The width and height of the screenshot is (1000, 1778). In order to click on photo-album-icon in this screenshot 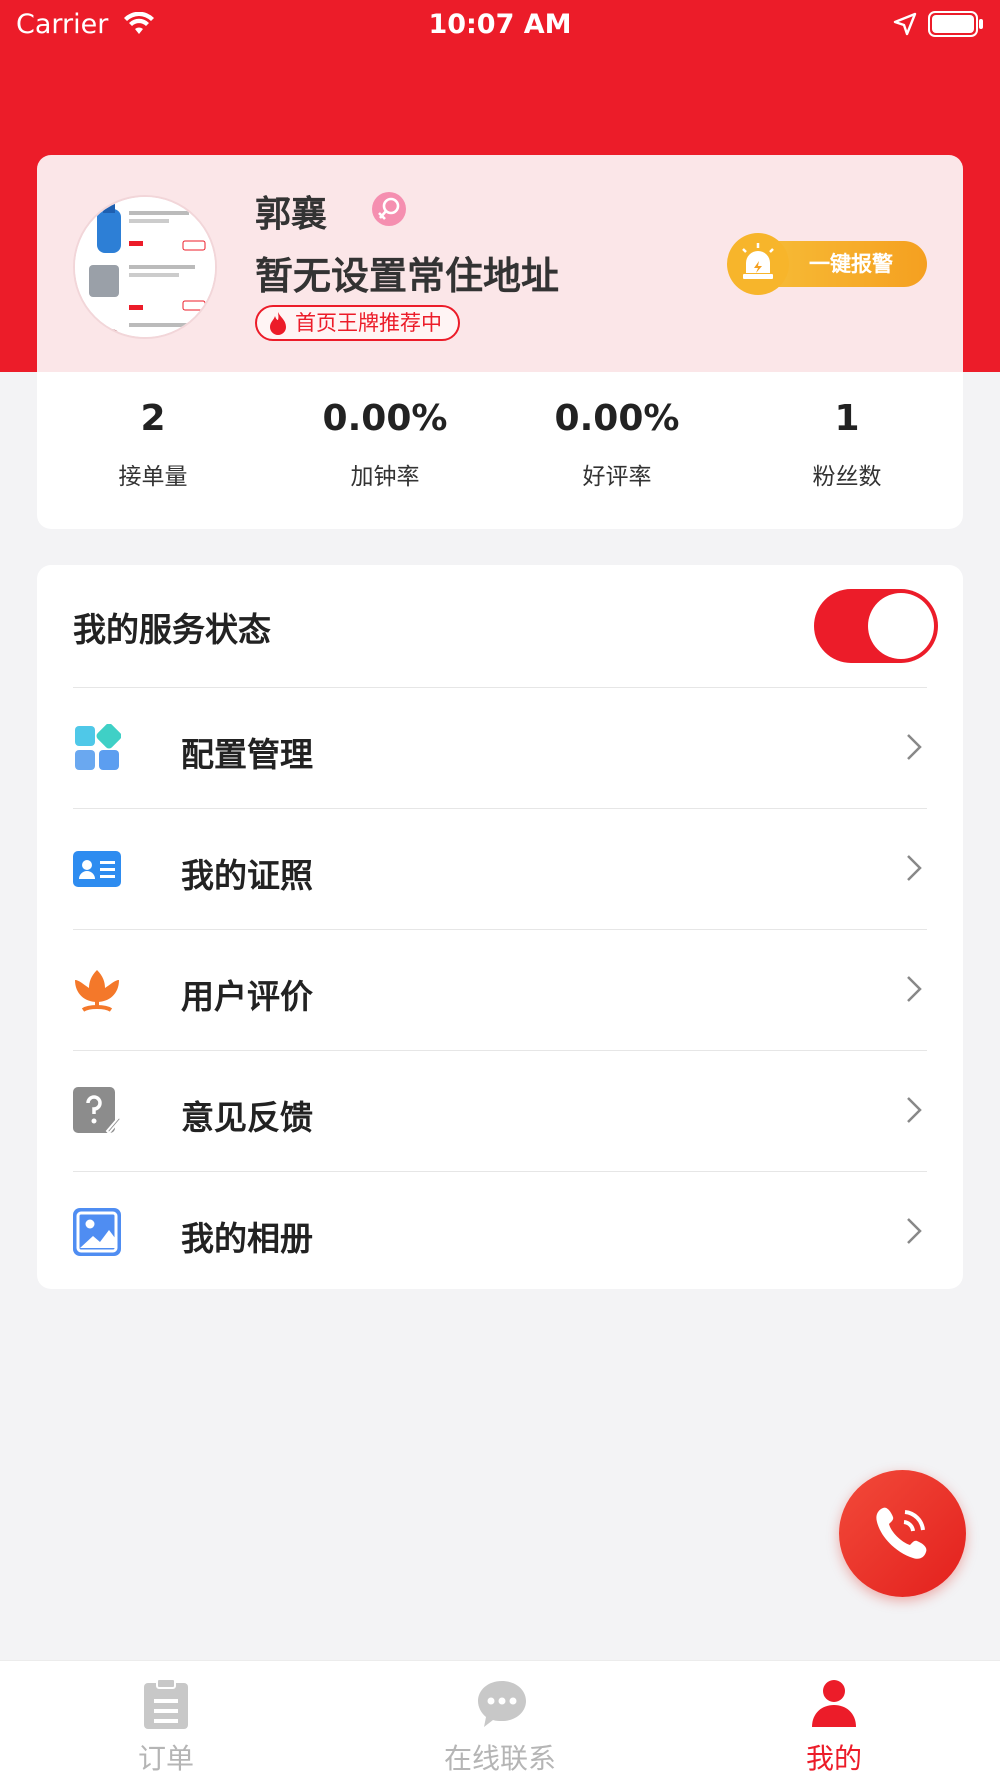, I will do `click(97, 1232)`.